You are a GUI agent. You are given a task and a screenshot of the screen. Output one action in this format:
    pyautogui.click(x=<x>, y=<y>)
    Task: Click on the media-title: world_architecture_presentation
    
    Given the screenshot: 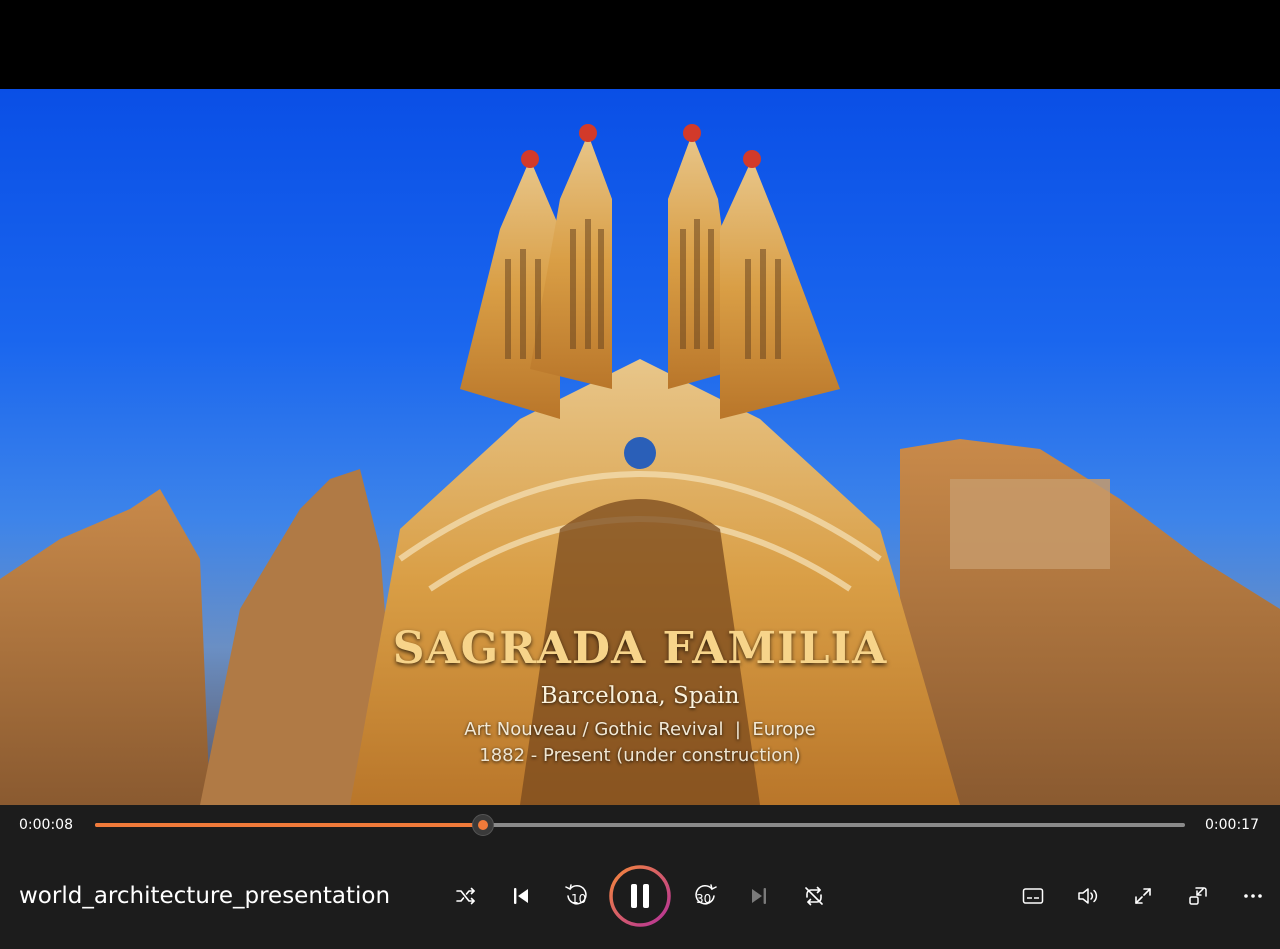 What is the action you would take?
    pyautogui.click(x=205, y=896)
    